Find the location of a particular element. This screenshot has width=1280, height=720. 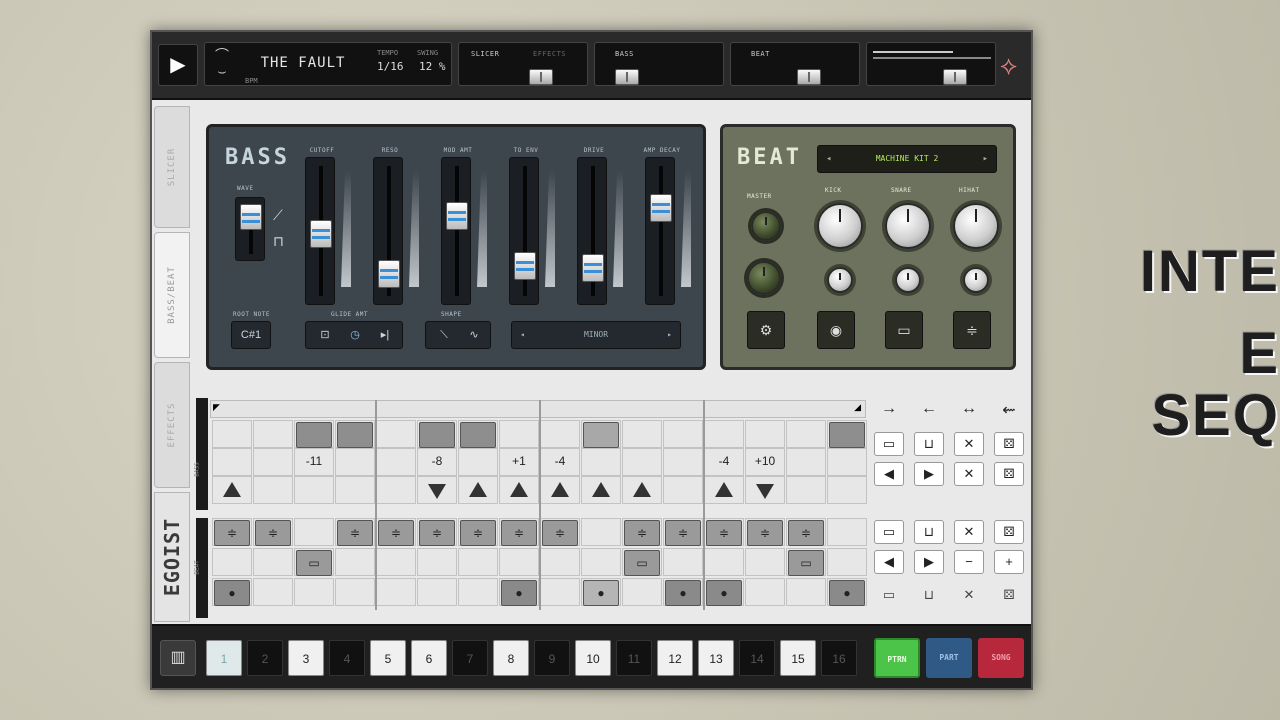

tab-effects: EFFECTS is located at coordinates (172, 425).